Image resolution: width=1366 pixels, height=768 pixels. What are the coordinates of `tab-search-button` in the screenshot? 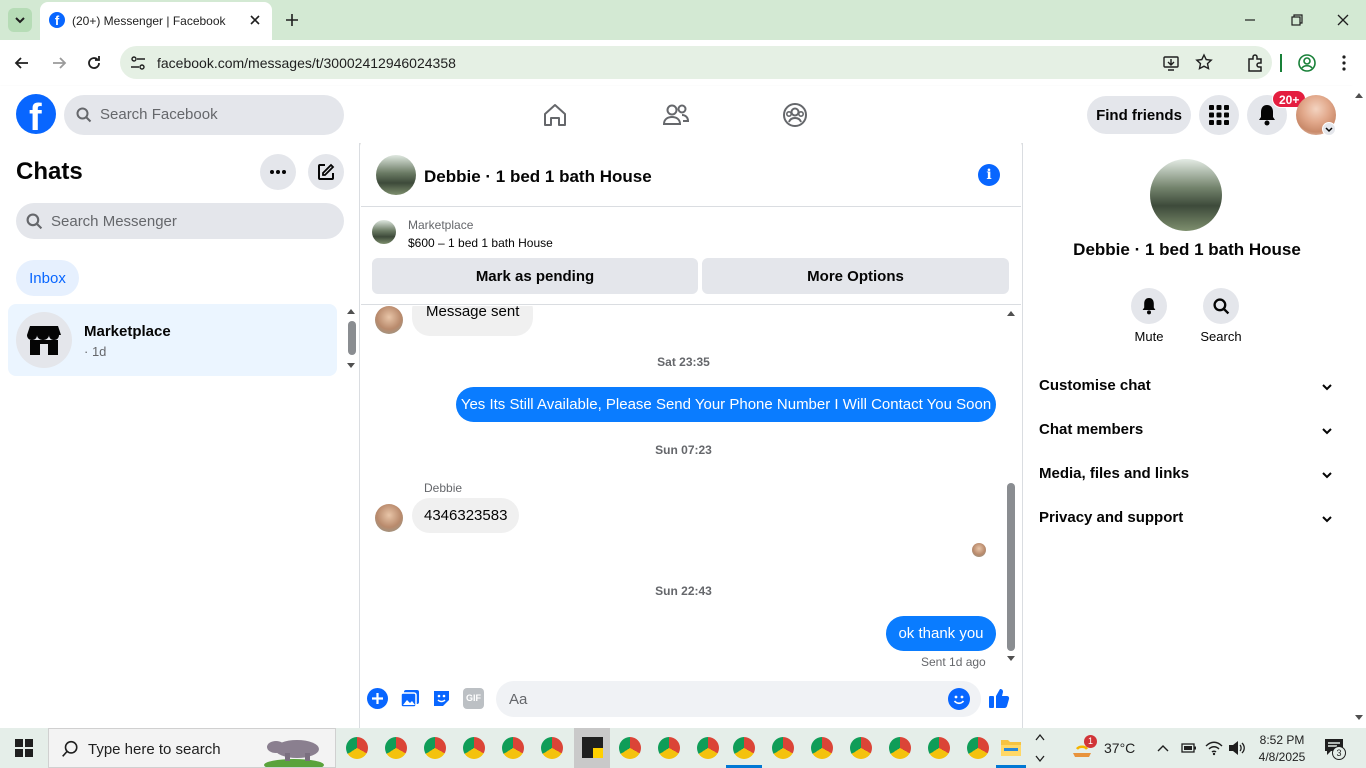 It's located at (20, 20).